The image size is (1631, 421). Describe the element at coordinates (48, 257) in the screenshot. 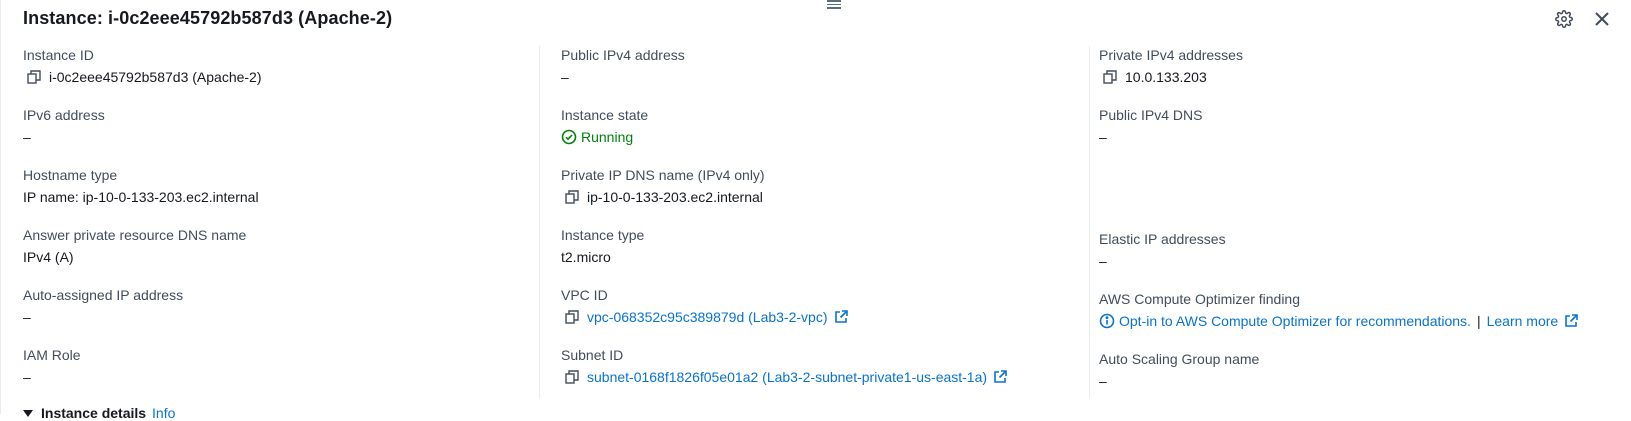

I see `field-value: IPv4 (A)` at that location.